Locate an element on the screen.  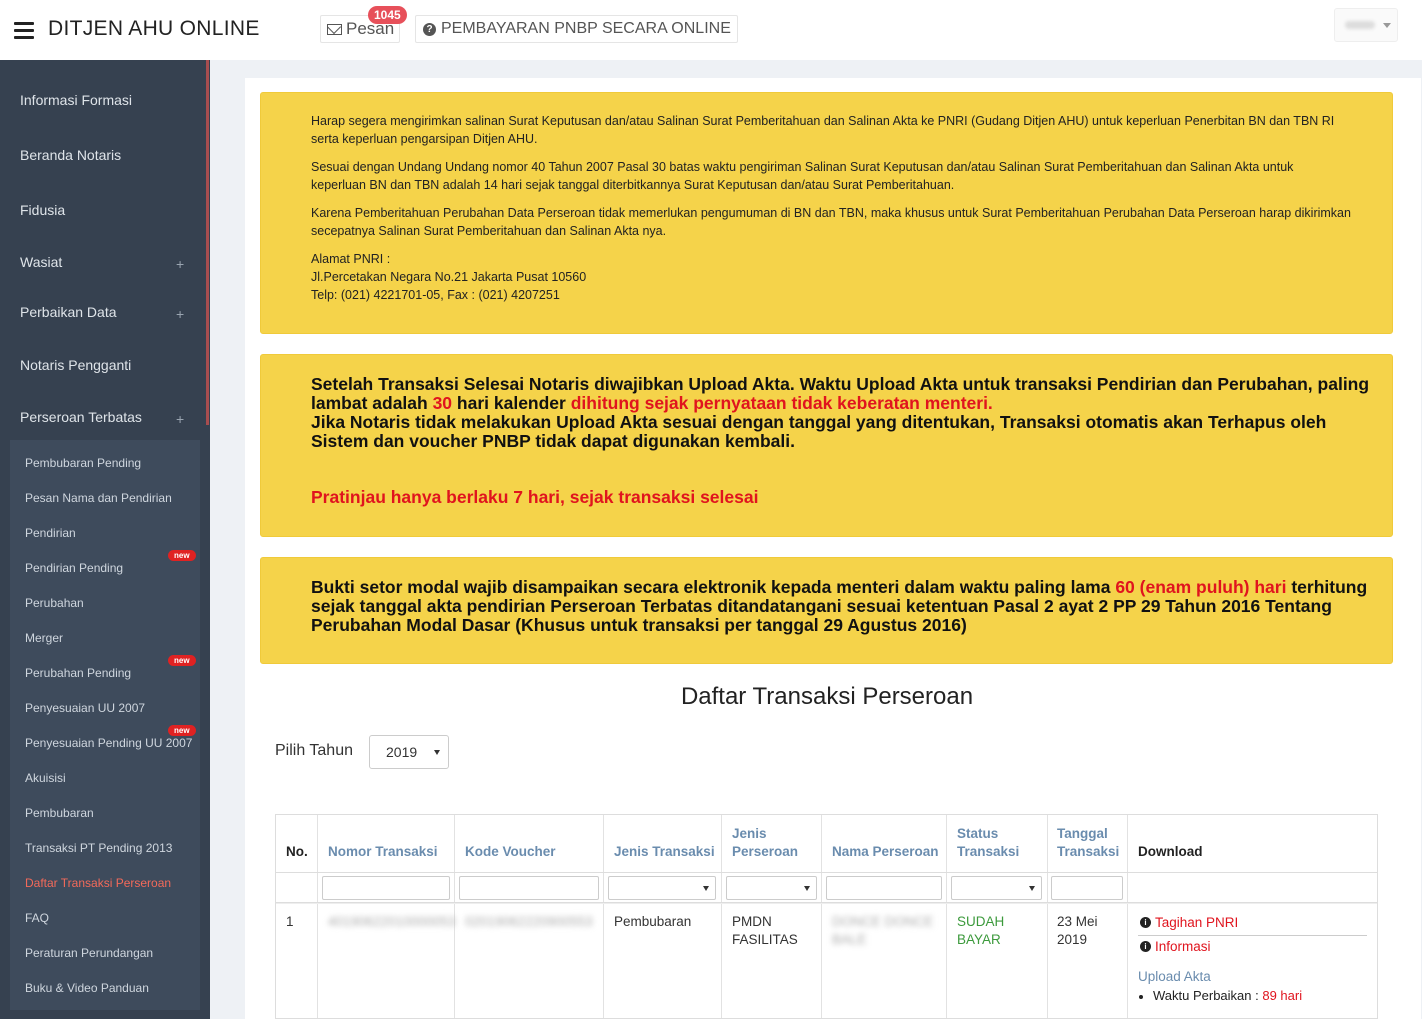
cell-nomor-transaksi: 40190622010000053 is located at coordinates (392, 921).